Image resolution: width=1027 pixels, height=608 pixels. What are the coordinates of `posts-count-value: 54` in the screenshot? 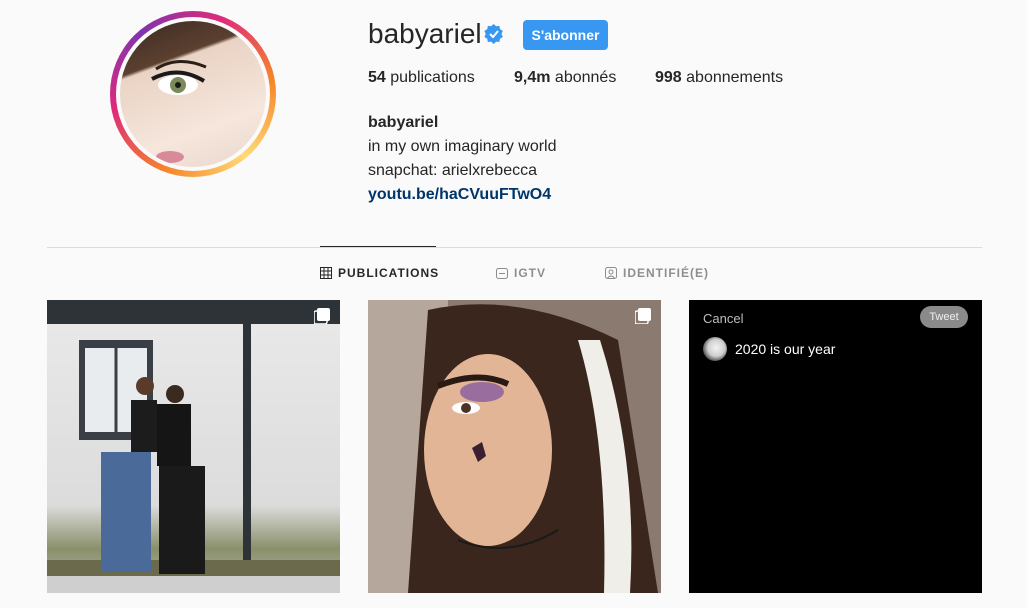 It's located at (377, 77).